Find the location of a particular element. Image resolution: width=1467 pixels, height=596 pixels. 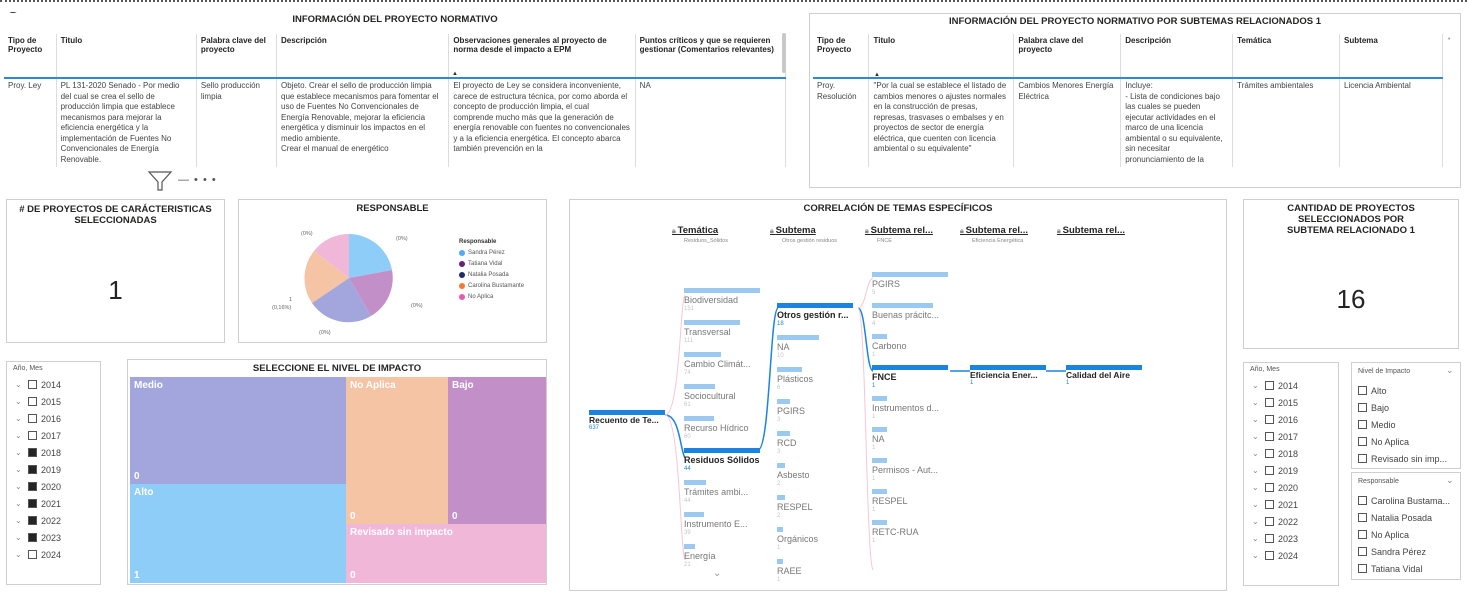

treemap-tile-revisado: Revisado sin impacto 0 is located at coordinates (446, 553).